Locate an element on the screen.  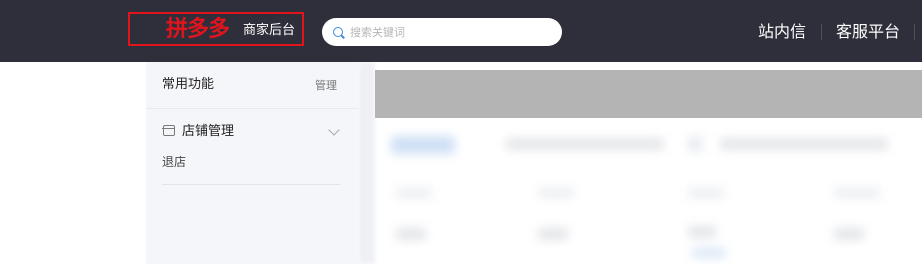
search-icon is located at coordinates (338, 32).